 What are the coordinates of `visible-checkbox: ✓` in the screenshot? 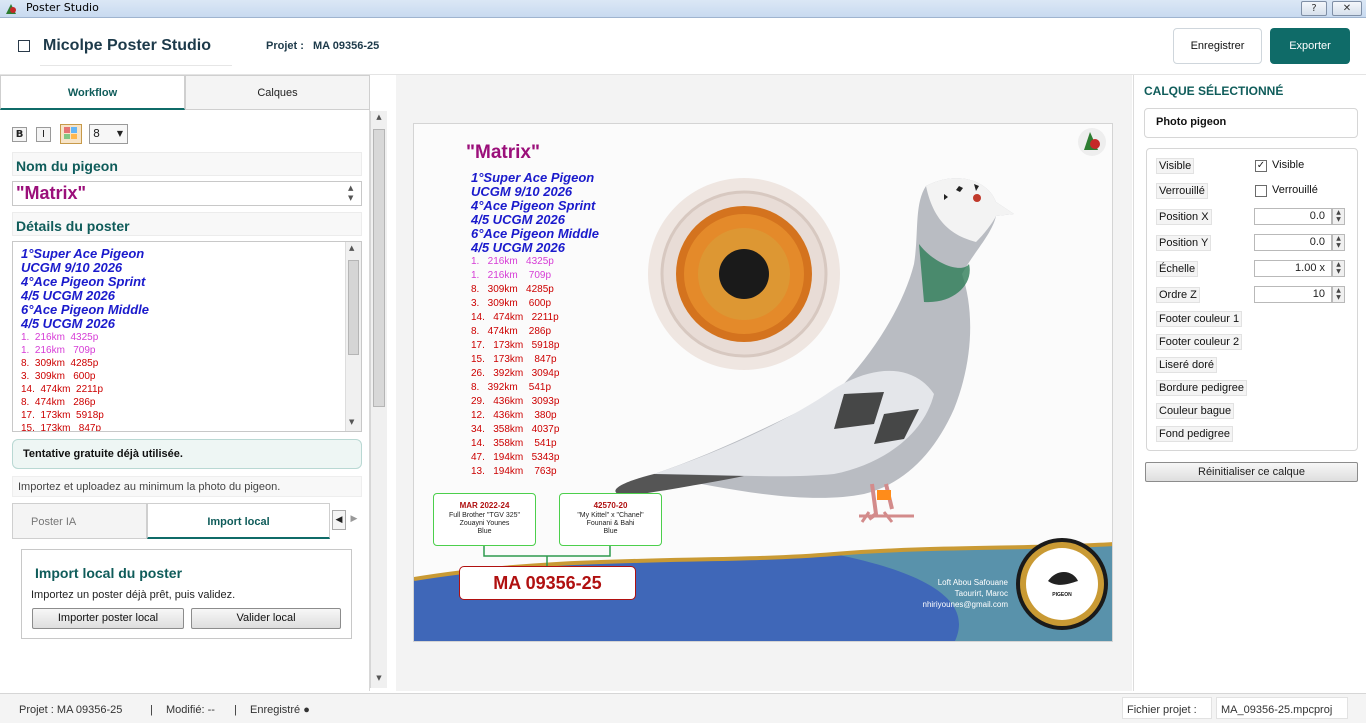 It's located at (1261, 166).